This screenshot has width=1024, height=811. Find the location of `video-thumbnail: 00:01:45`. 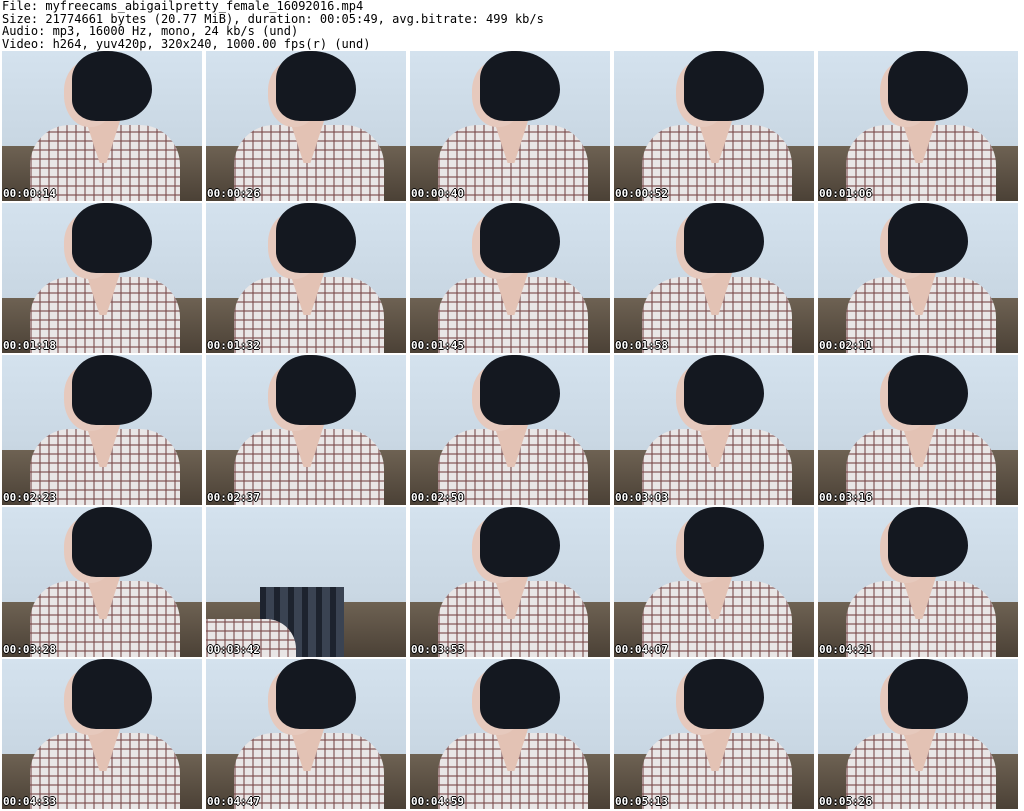

video-thumbnail: 00:01:45 is located at coordinates (510, 278).